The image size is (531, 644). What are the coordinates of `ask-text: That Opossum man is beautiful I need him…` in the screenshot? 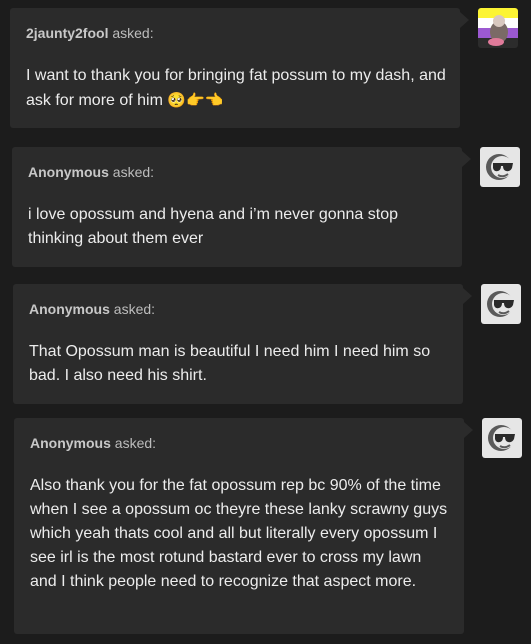 It's located at (230, 363).